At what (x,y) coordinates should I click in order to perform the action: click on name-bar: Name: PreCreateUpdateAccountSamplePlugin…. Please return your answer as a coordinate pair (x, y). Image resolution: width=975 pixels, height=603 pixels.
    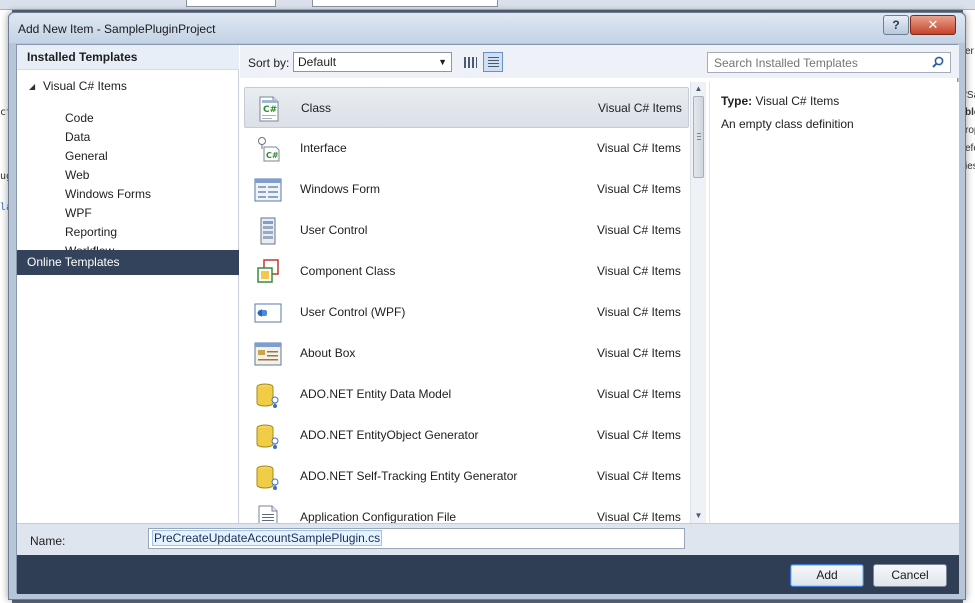
    Looking at the image, I should click on (488, 539).